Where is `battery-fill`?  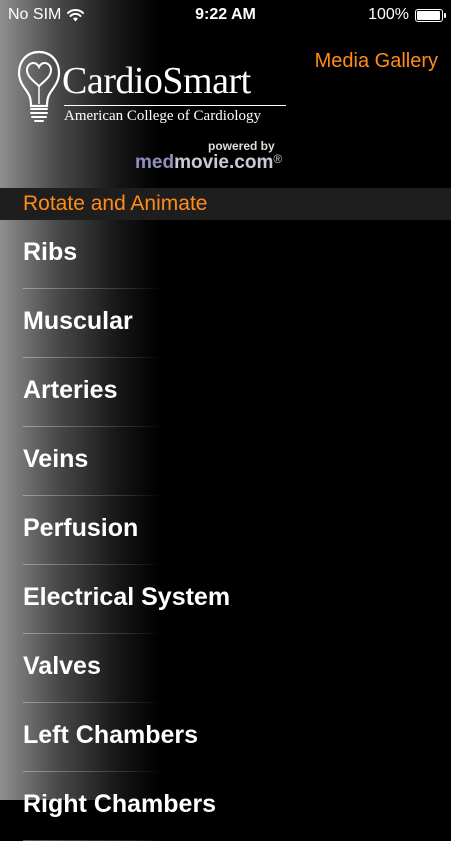 battery-fill is located at coordinates (428, 15).